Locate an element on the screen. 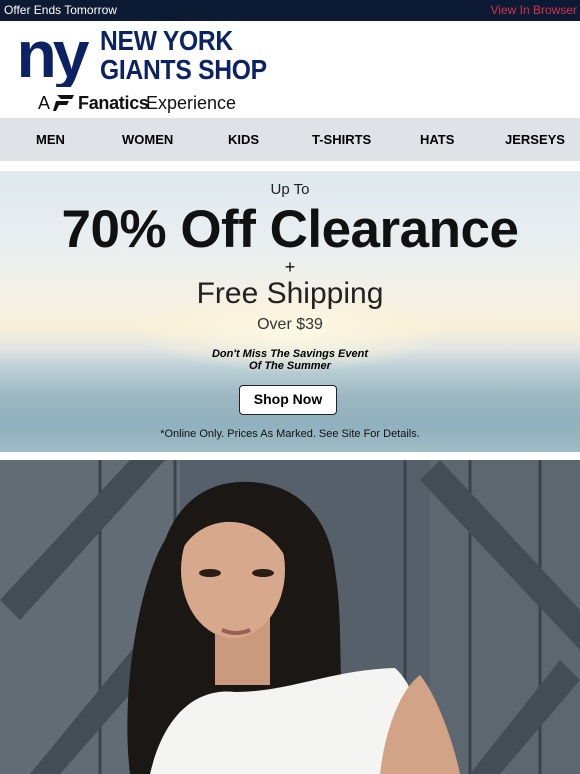 The image size is (580, 774). giants-ny-logo: ny is located at coordinates (51, 56).